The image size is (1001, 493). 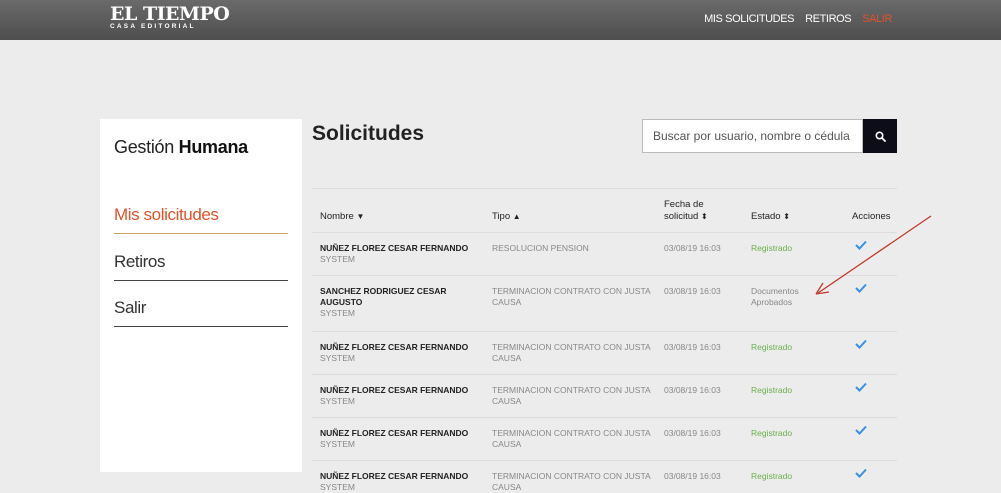 I want to click on column-label: Estado, so click(x=766, y=216).